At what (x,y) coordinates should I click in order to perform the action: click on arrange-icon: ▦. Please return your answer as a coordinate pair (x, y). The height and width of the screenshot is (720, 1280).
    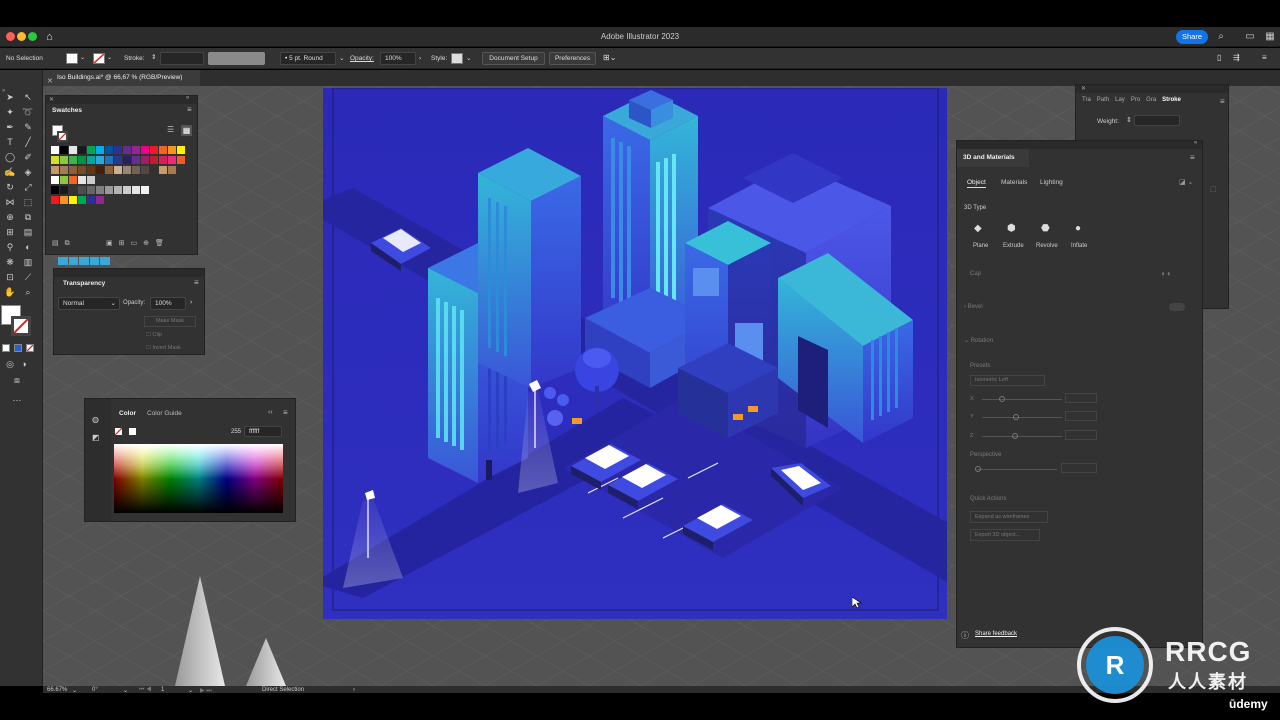
    Looking at the image, I should click on (1270, 37).